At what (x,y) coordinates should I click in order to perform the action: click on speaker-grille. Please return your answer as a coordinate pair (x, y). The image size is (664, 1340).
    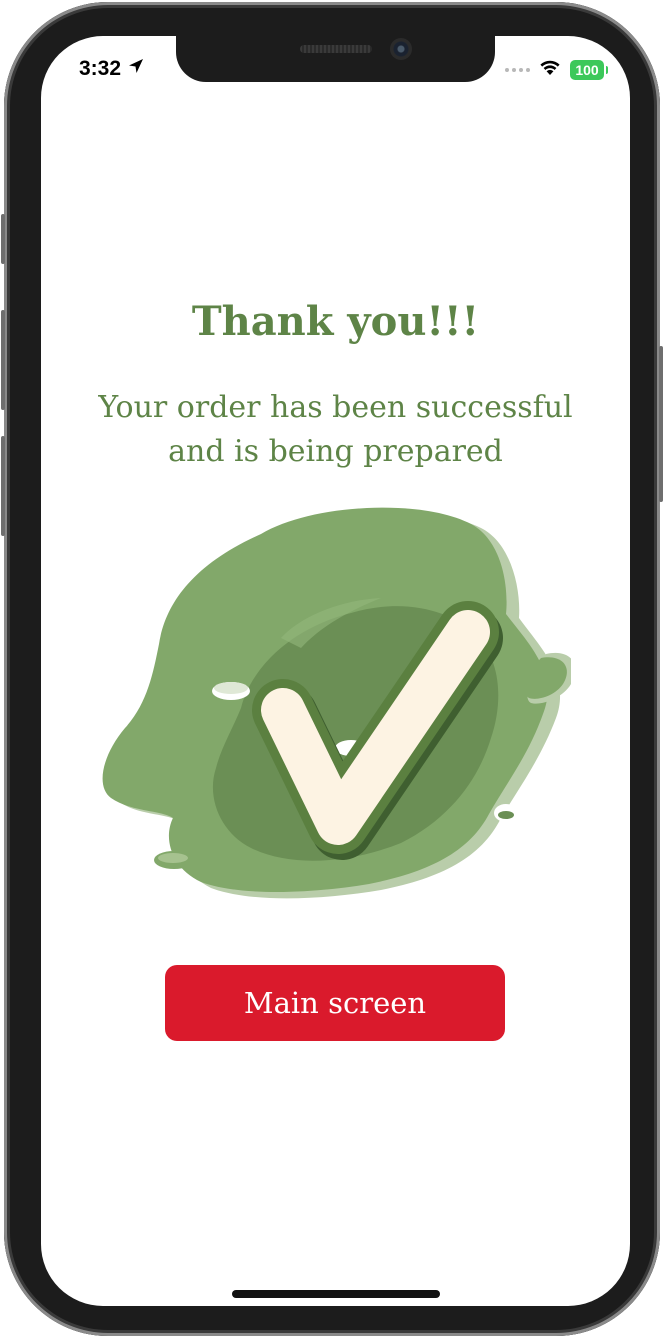
    Looking at the image, I should click on (336, 49).